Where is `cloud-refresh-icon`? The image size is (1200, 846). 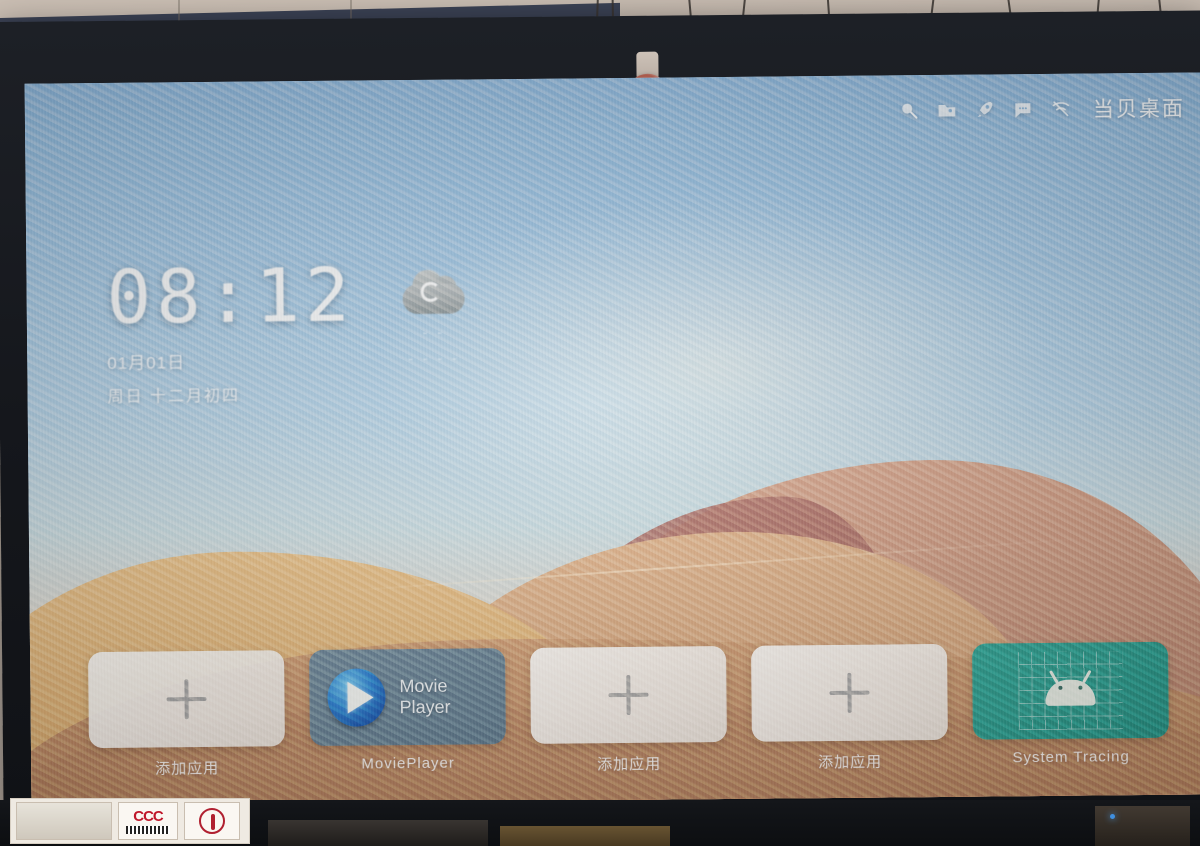 cloud-refresh-icon is located at coordinates (433, 291).